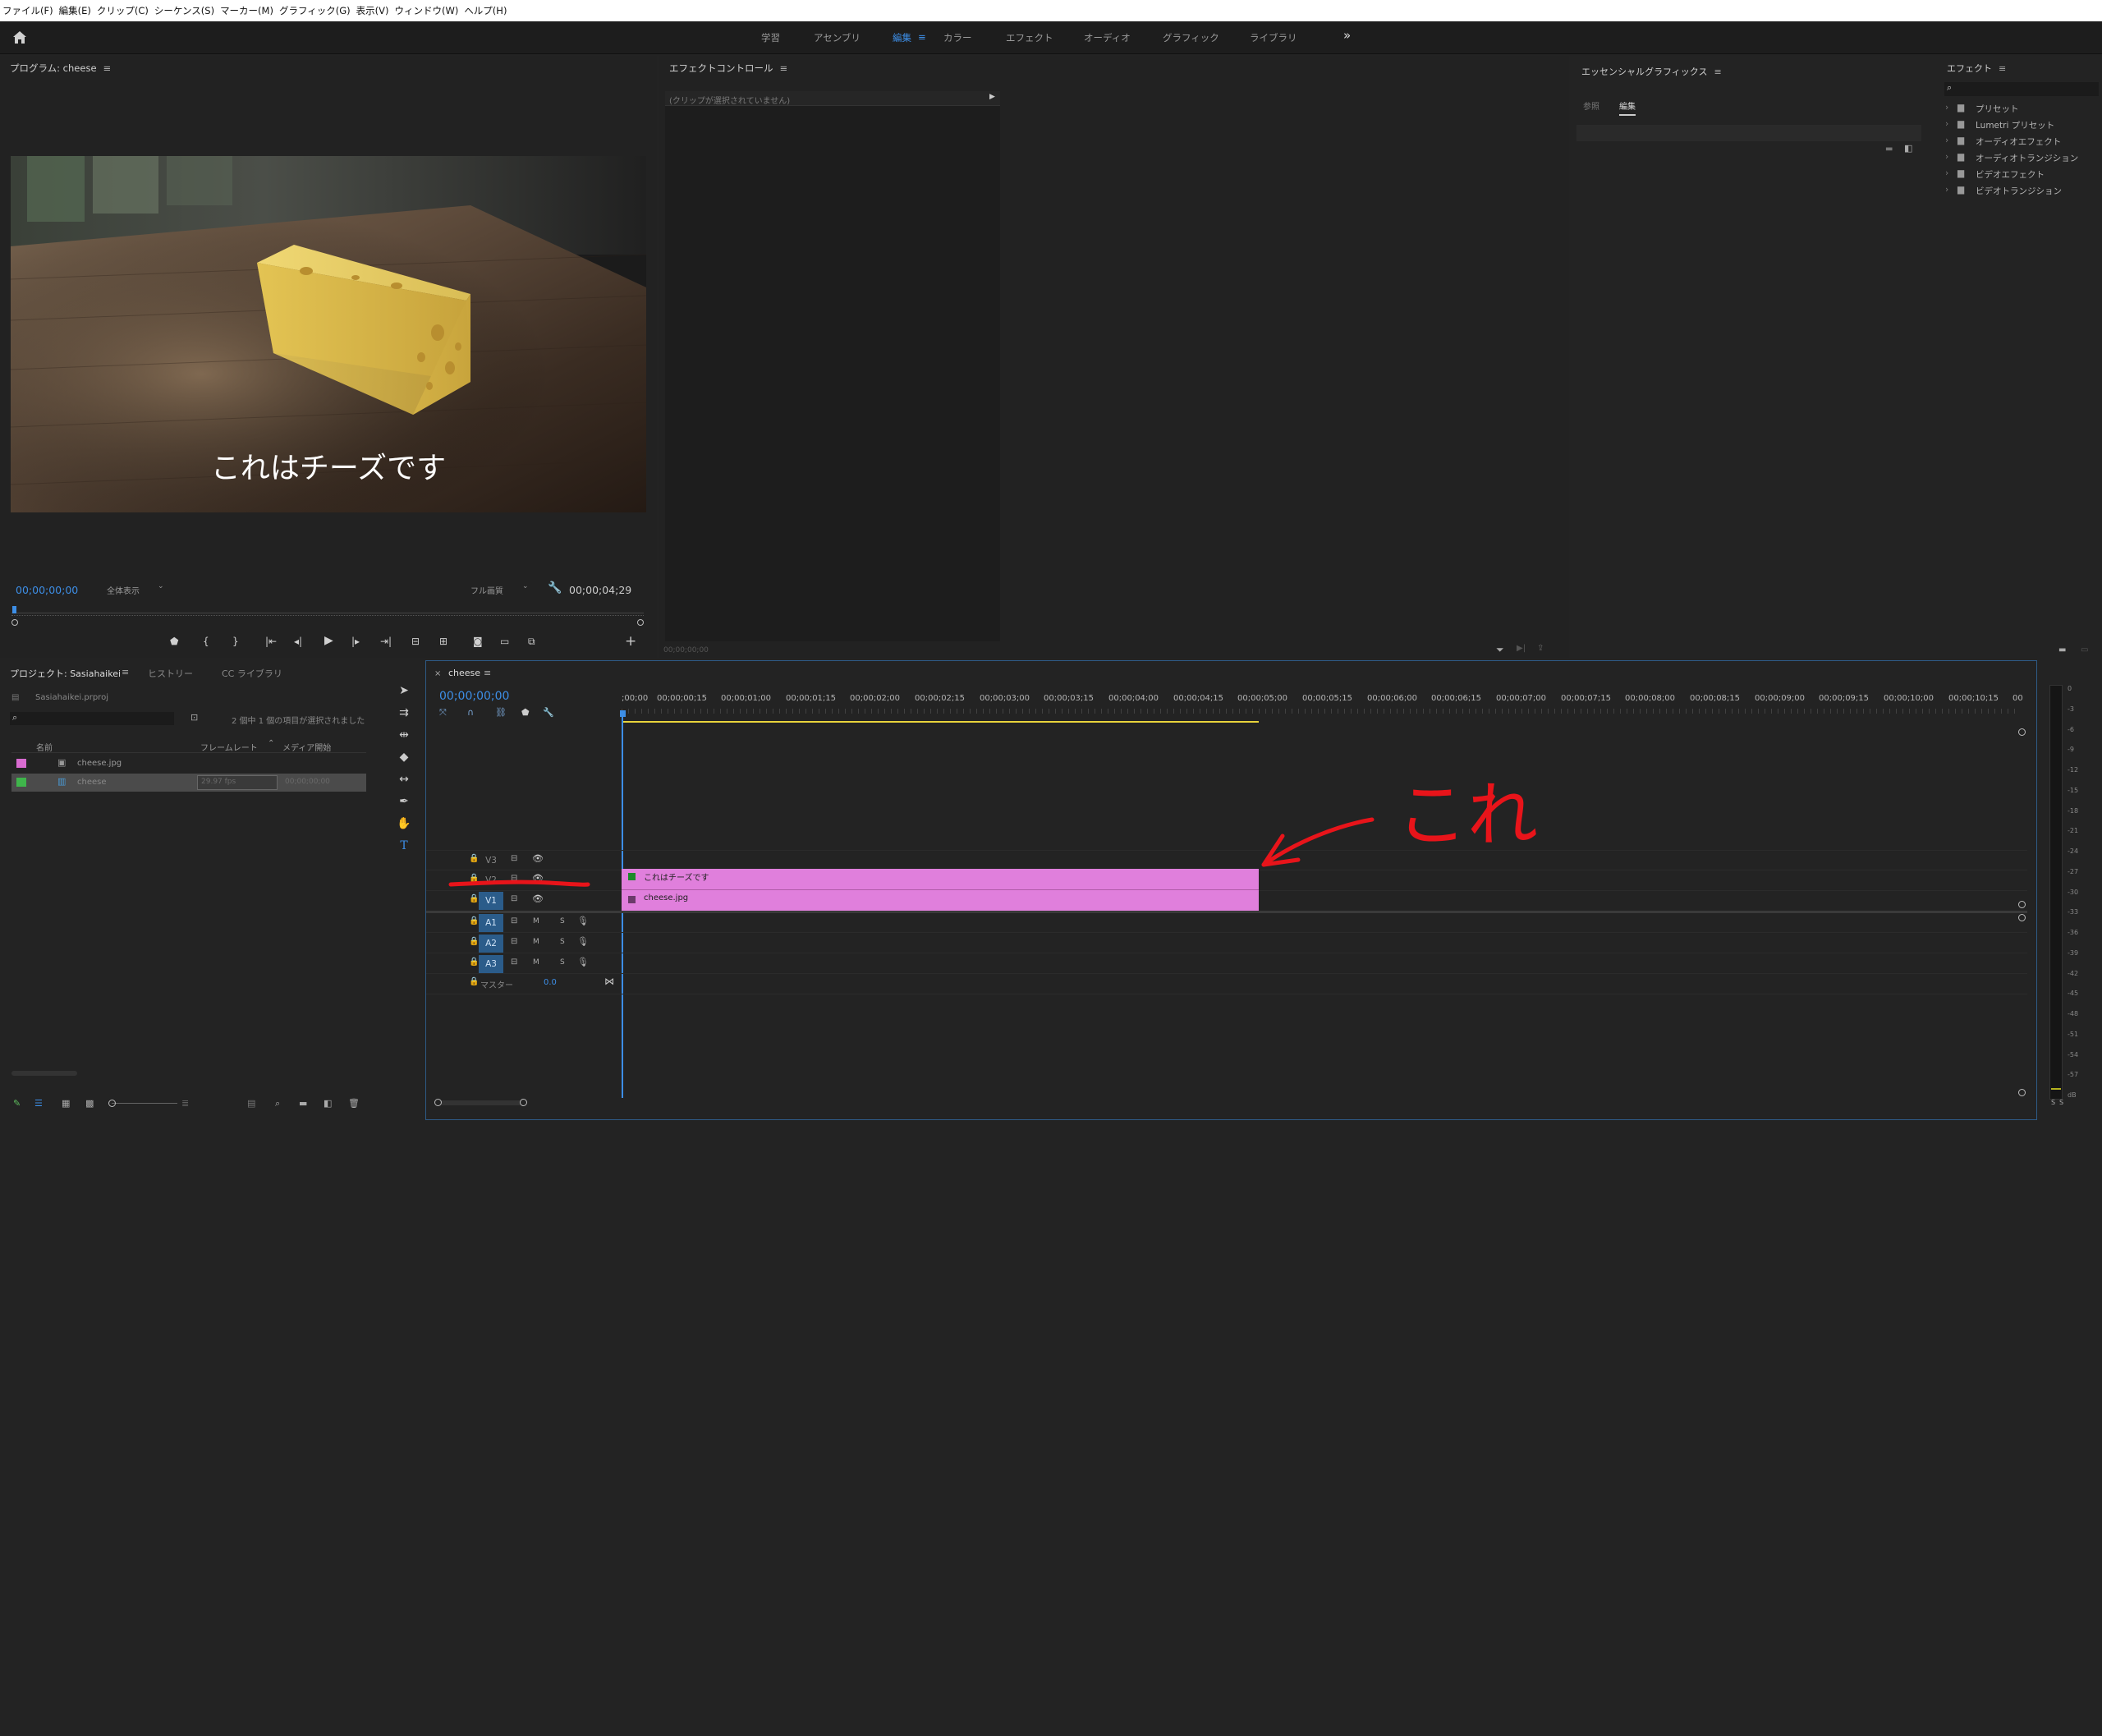 This screenshot has width=2102, height=1736. I want to click on project-row-selected: ▥ cheese 29.97 fps 00;00;00;00, so click(188, 783).